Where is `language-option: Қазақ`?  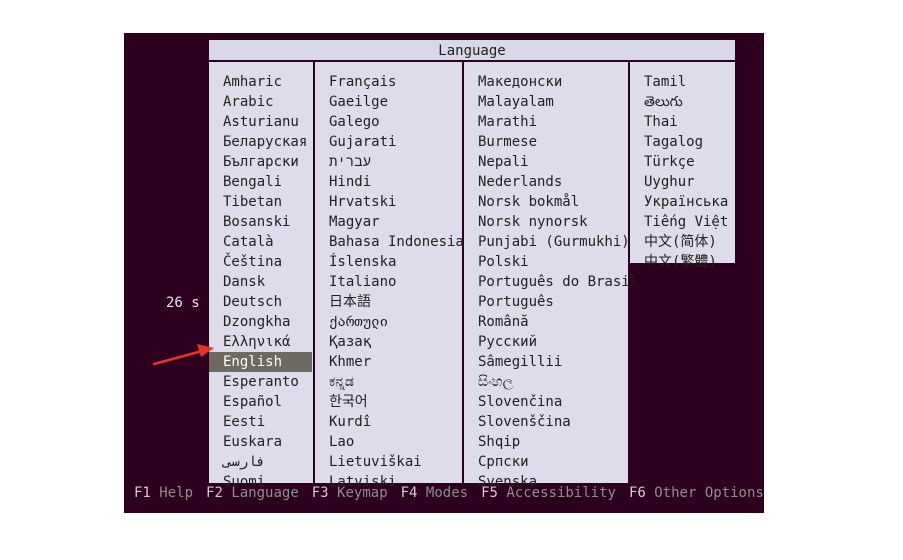
language-option: Қазақ is located at coordinates (393, 342).